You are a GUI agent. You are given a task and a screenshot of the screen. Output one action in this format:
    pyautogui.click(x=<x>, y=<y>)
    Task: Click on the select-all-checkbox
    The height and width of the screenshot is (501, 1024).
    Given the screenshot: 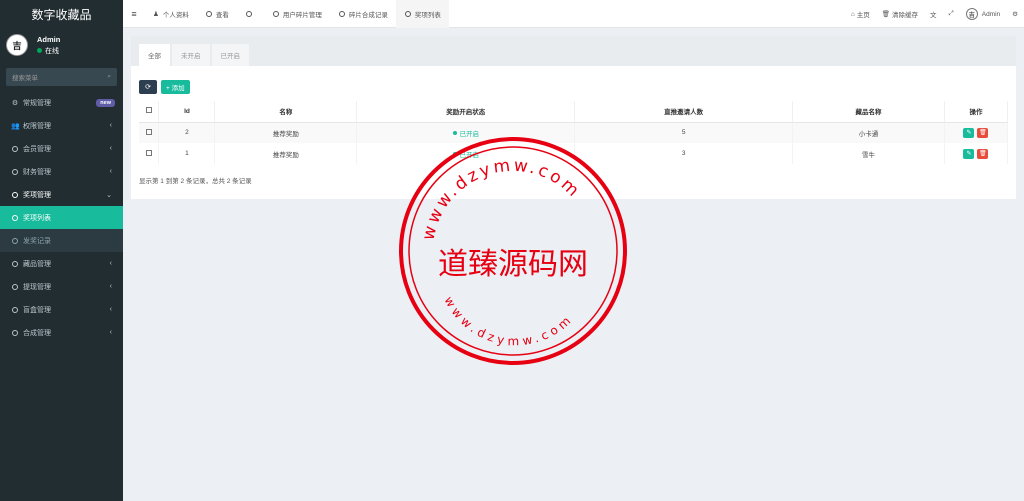 What is the action you would take?
    pyautogui.click(x=149, y=112)
    